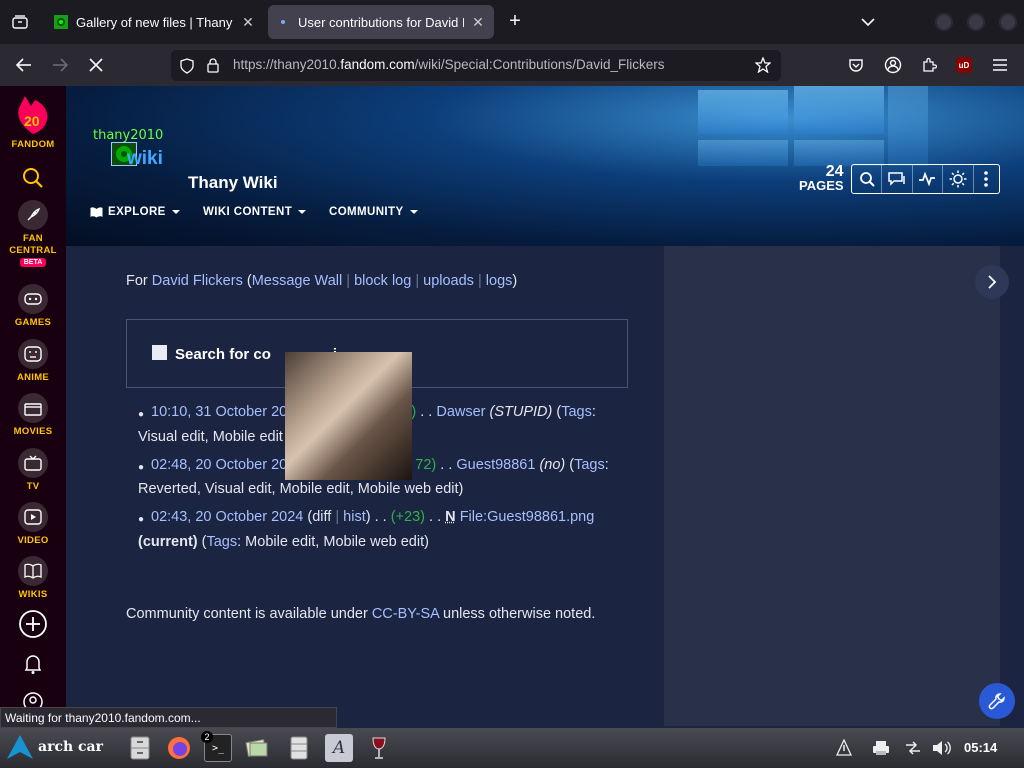 This screenshot has height=768, width=1024. Describe the element at coordinates (33, 624) in the screenshot. I see `create-wiki-button` at that location.